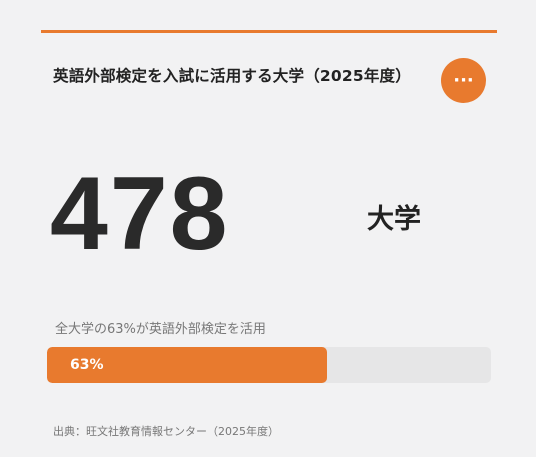  Describe the element at coordinates (269, 31) in the screenshot. I see `accent-divider` at that location.